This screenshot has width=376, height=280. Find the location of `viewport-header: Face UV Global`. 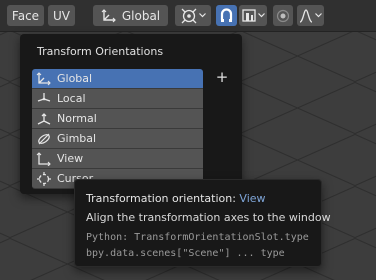

viewport-header: Face UV Global is located at coordinates (188, 16).